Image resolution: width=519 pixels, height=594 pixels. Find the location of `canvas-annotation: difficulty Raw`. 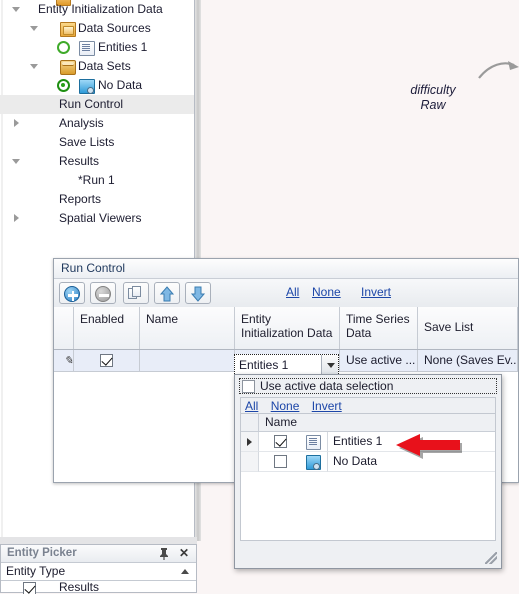

canvas-annotation: difficulty Raw is located at coordinates (433, 98).